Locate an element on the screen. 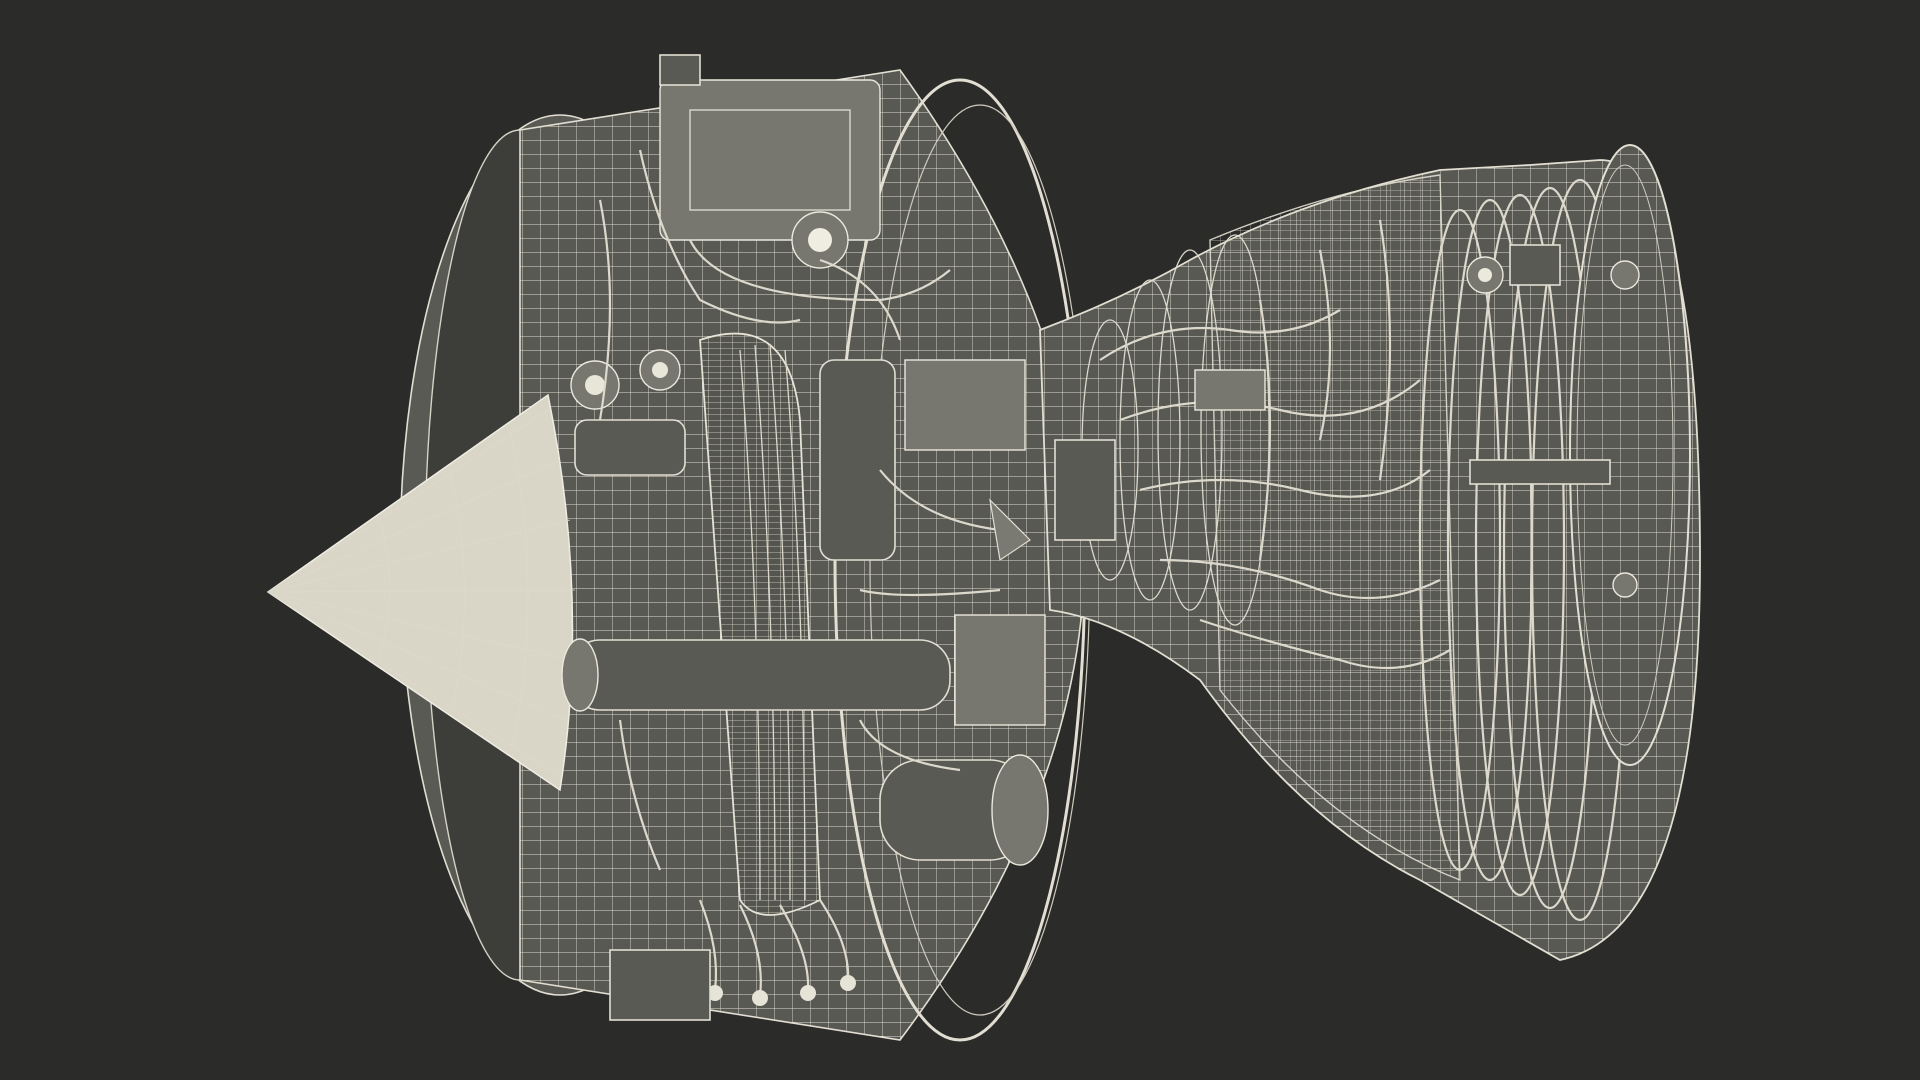 Image resolution: width=1920 pixels, height=1080 pixels. combustor-section is located at coordinates (1335, 528).